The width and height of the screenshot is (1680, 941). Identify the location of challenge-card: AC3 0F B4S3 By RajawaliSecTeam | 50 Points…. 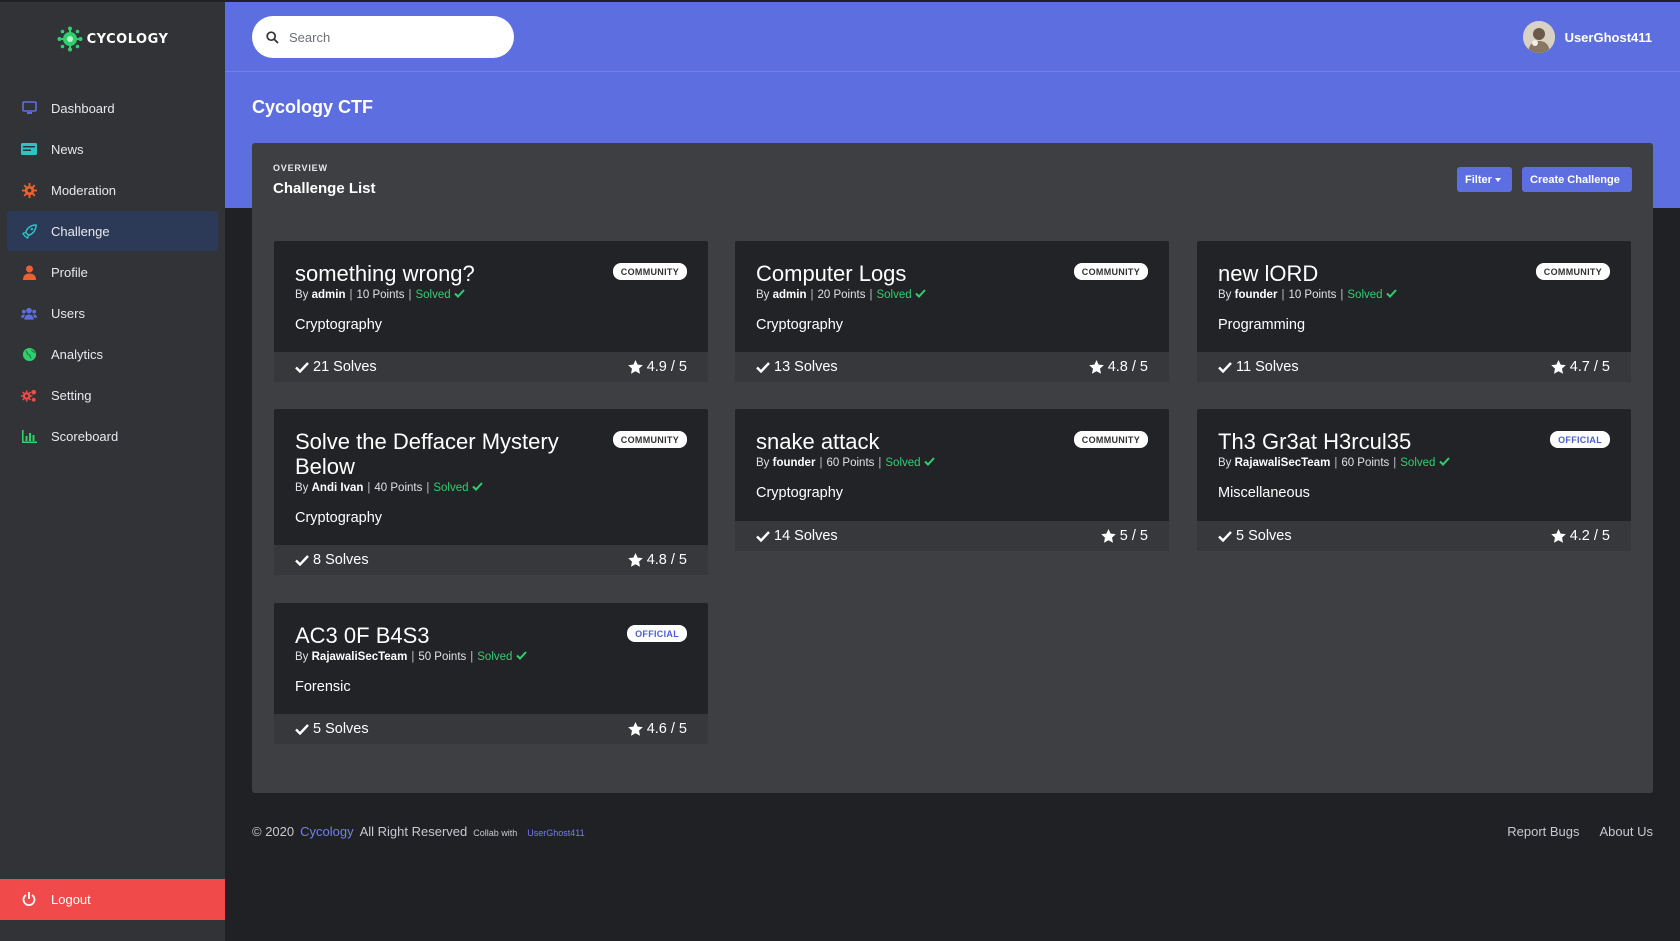
(491, 673).